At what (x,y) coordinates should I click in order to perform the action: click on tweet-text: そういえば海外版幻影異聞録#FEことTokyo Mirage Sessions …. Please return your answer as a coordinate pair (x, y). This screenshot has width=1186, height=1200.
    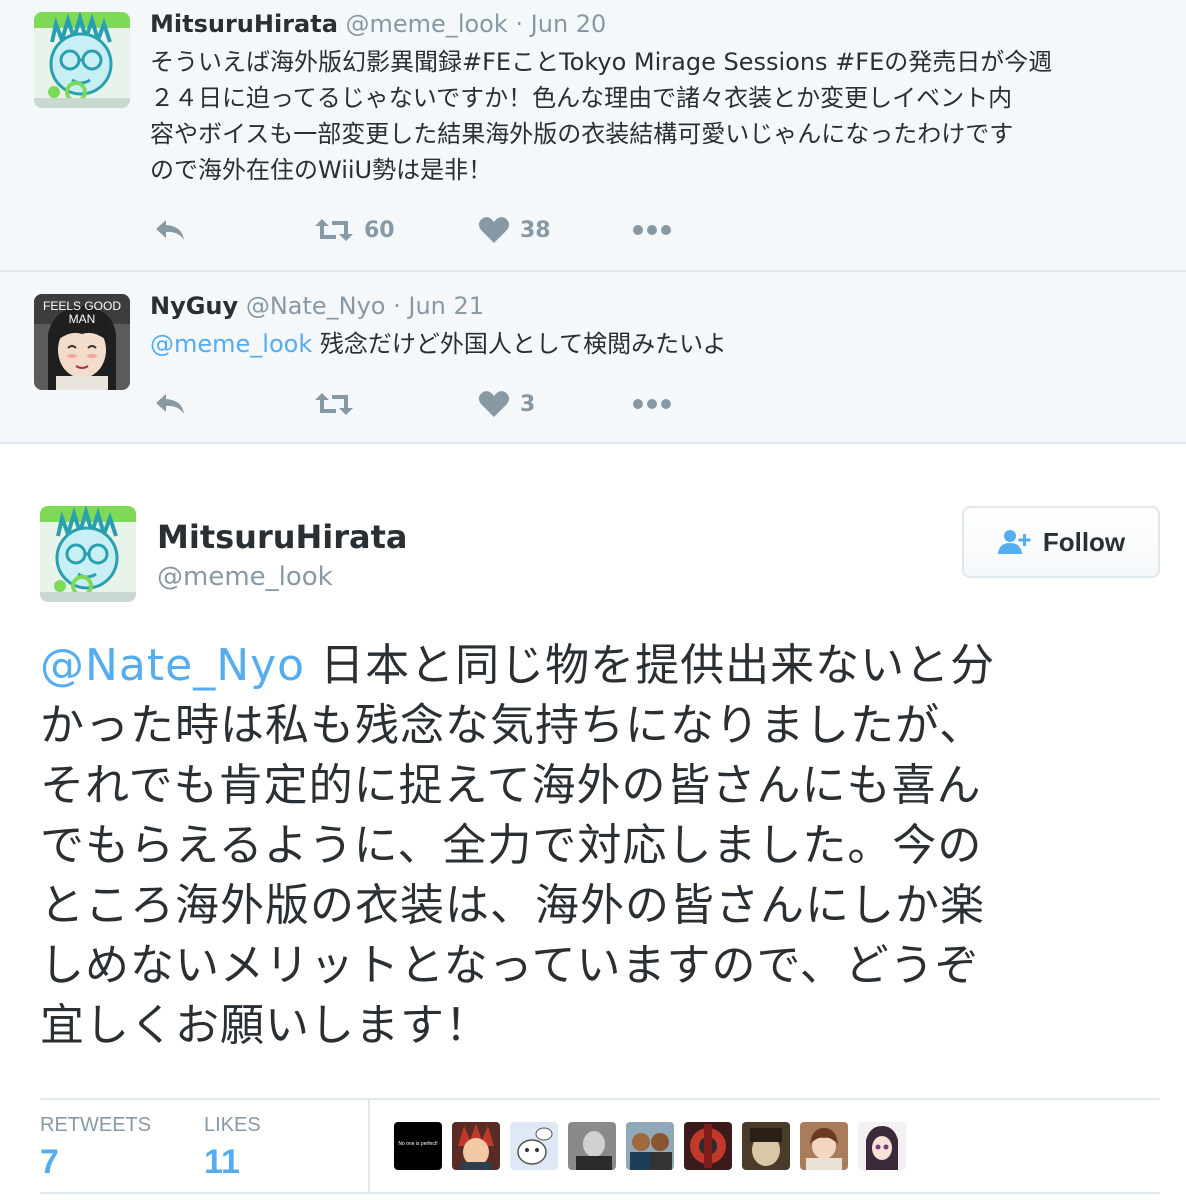
    Looking at the image, I should click on (660, 116).